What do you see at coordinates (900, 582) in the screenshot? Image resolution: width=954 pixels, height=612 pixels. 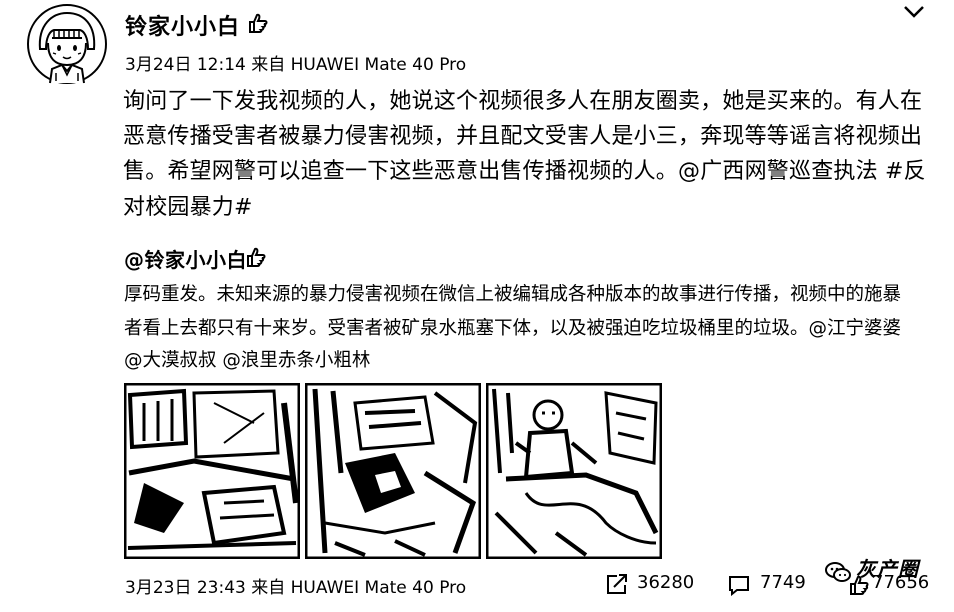 I see `like-count: 77656` at bounding box center [900, 582].